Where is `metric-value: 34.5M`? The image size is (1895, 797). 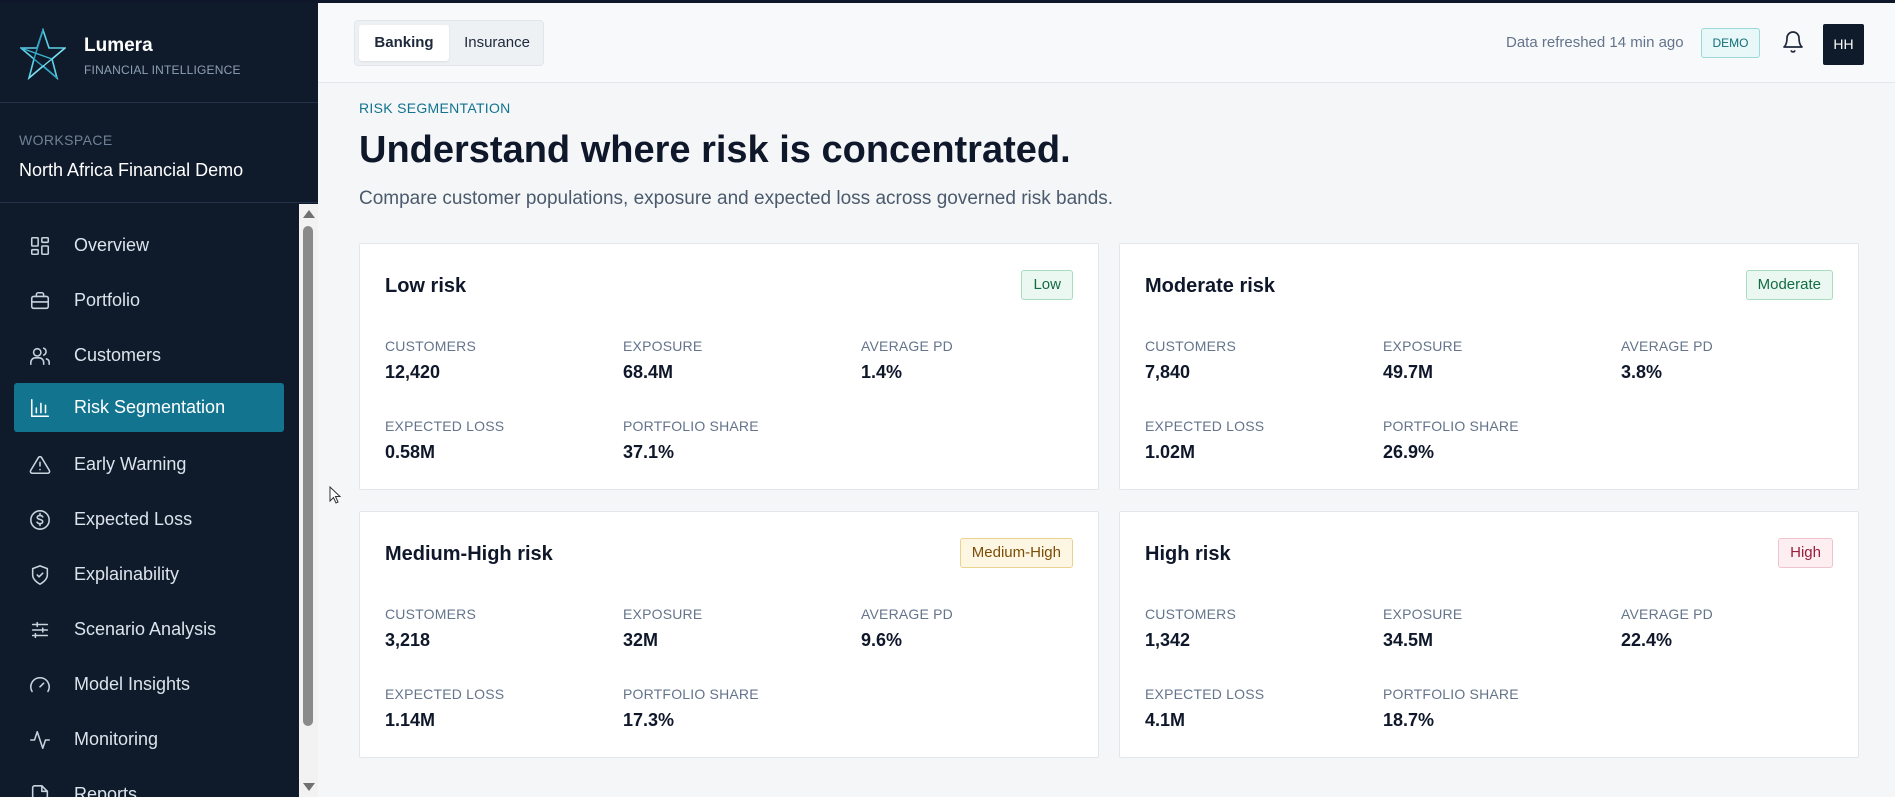
metric-value: 34.5M is located at coordinates (1408, 640).